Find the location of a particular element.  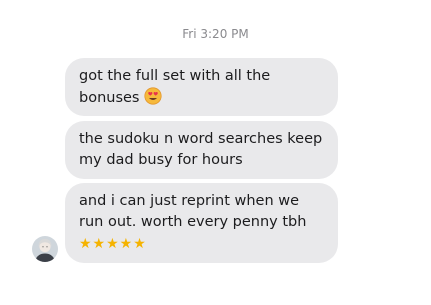

star-rating: ★★★★★ is located at coordinates (113, 244).